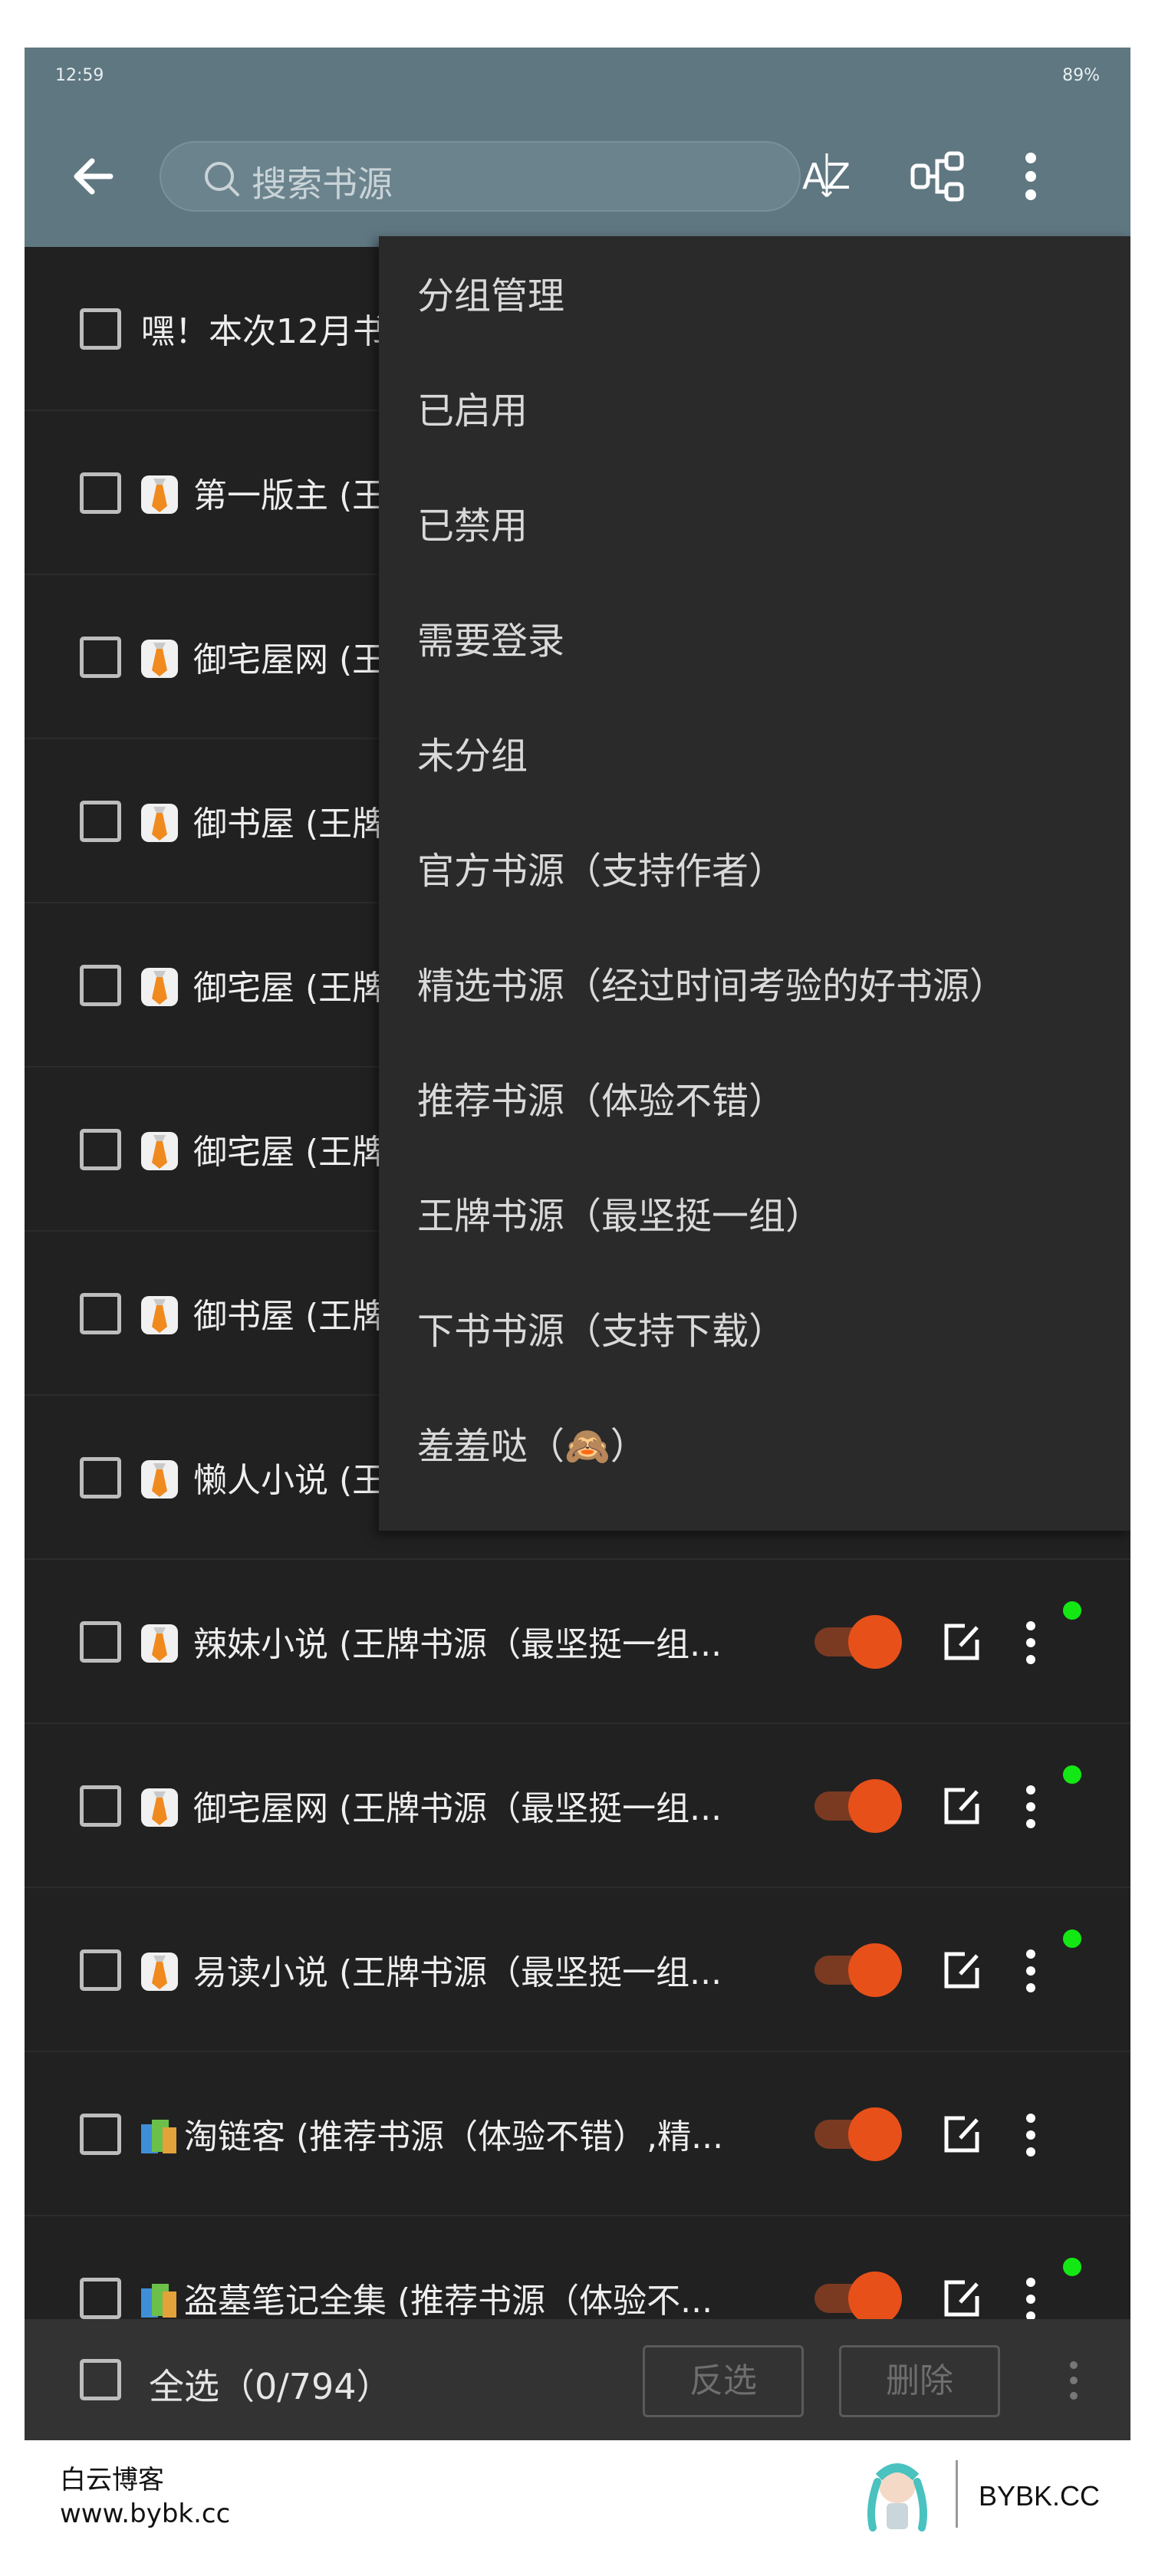  What do you see at coordinates (472, 522) in the screenshot?
I see `menu-item-disabled: 已禁用` at bounding box center [472, 522].